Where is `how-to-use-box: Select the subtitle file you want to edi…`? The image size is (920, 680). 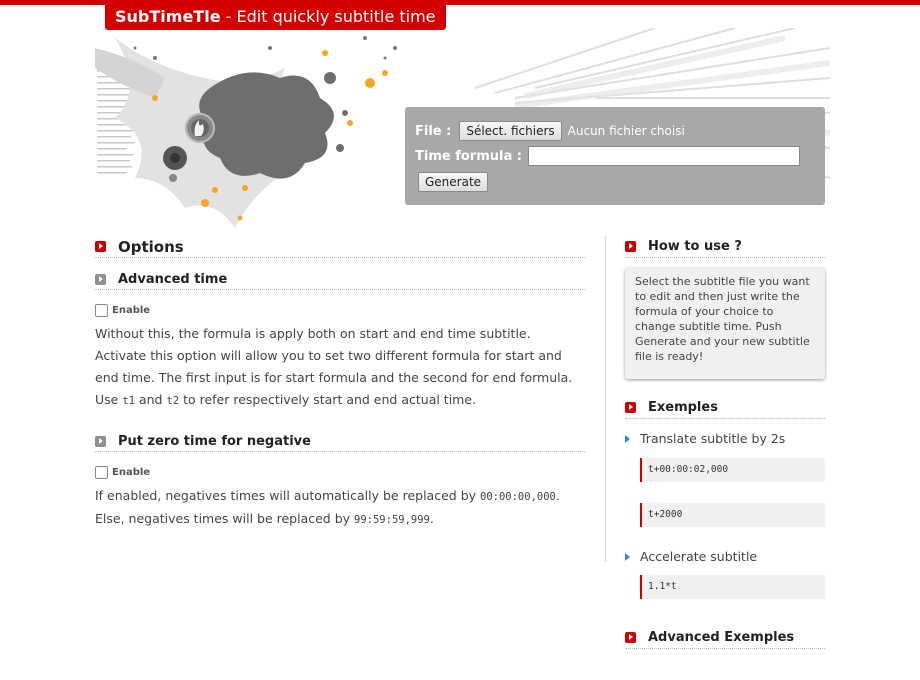
how-to-use-box: Select the subtitle file you want to edi… is located at coordinates (725, 323).